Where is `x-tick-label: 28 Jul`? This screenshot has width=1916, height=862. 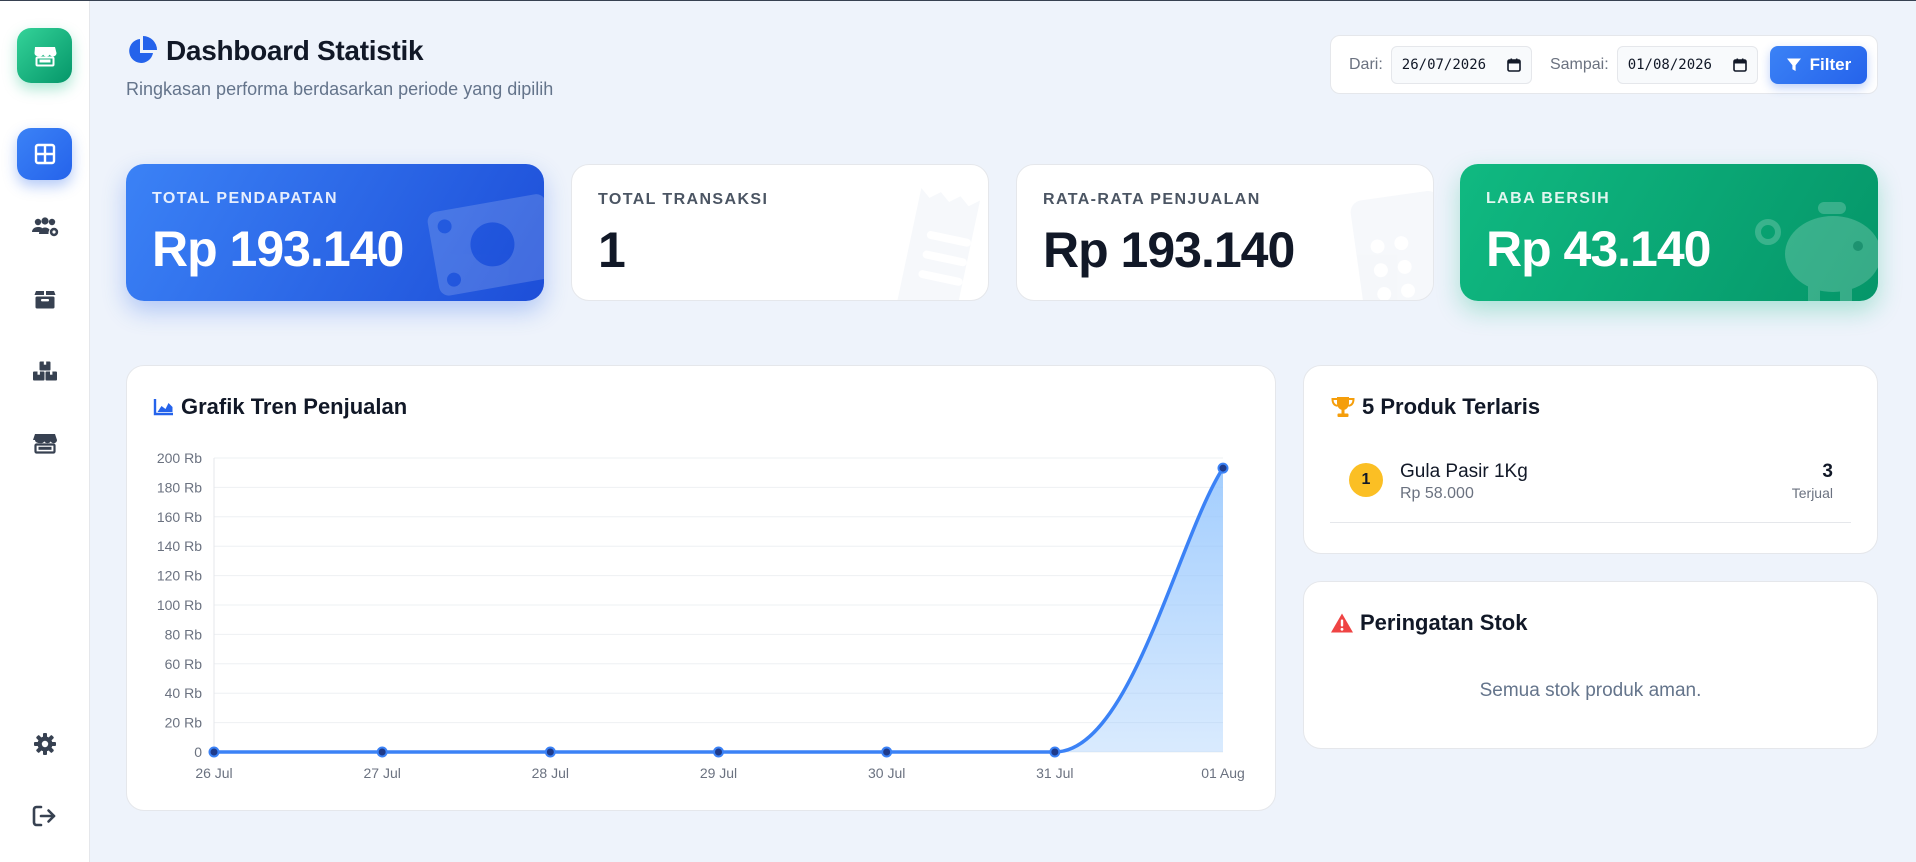
x-tick-label: 28 Jul is located at coordinates (550, 773).